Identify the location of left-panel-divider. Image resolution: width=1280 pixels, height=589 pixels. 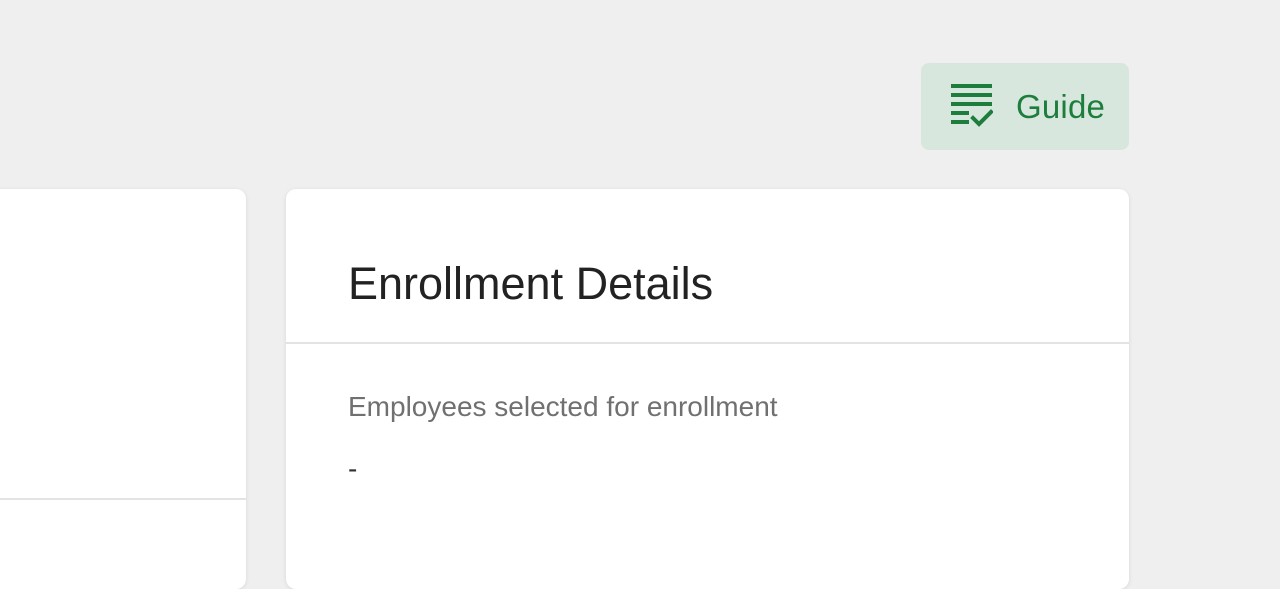
(123, 499).